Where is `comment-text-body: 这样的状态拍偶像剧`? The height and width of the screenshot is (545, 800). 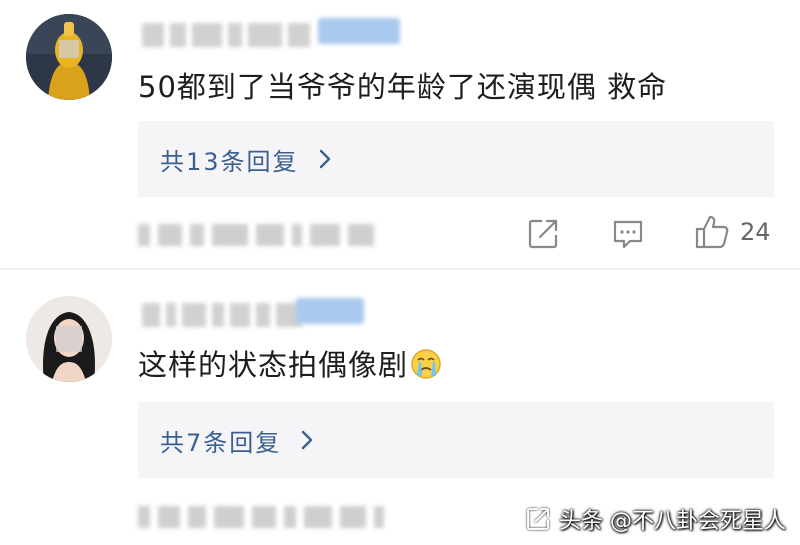
comment-text-body: 这样的状态拍偶像剧 is located at coordinates (273, 365).